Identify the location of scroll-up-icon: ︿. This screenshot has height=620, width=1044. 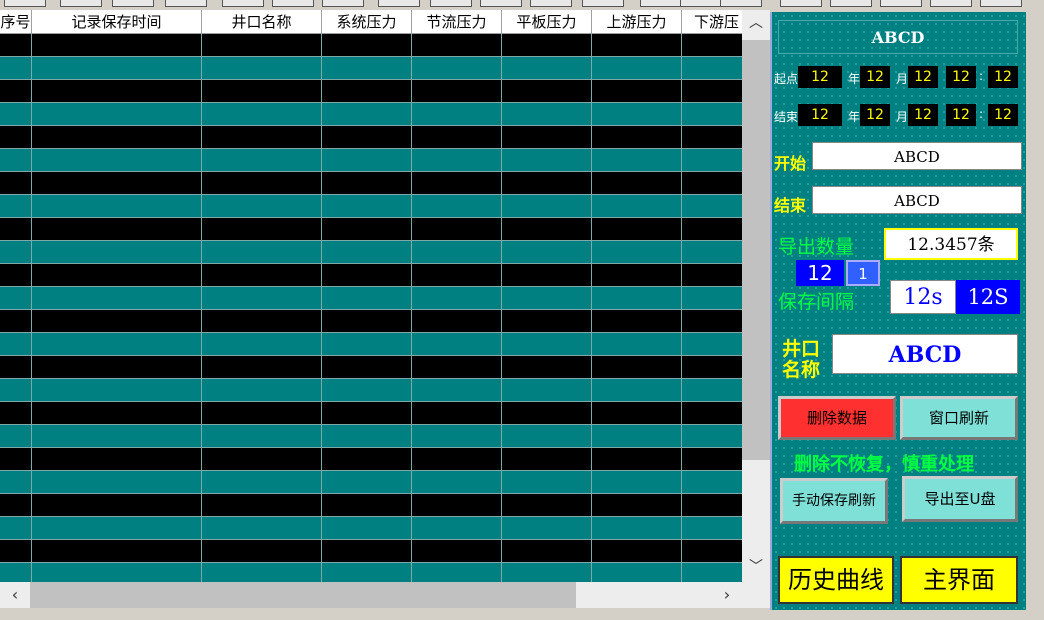
(756, 23).